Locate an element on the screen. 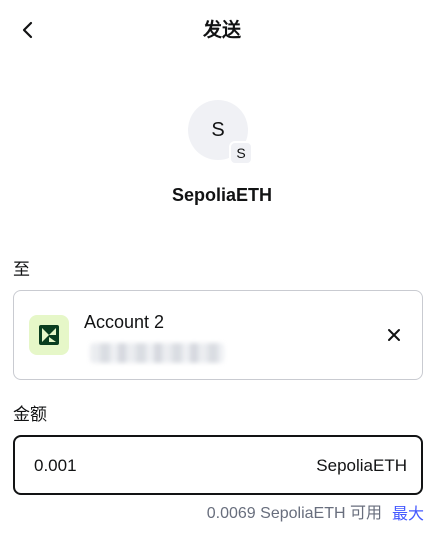 The width and height of the screenshot is (444, 545). account-avatar is located at coordinates (49, 335).